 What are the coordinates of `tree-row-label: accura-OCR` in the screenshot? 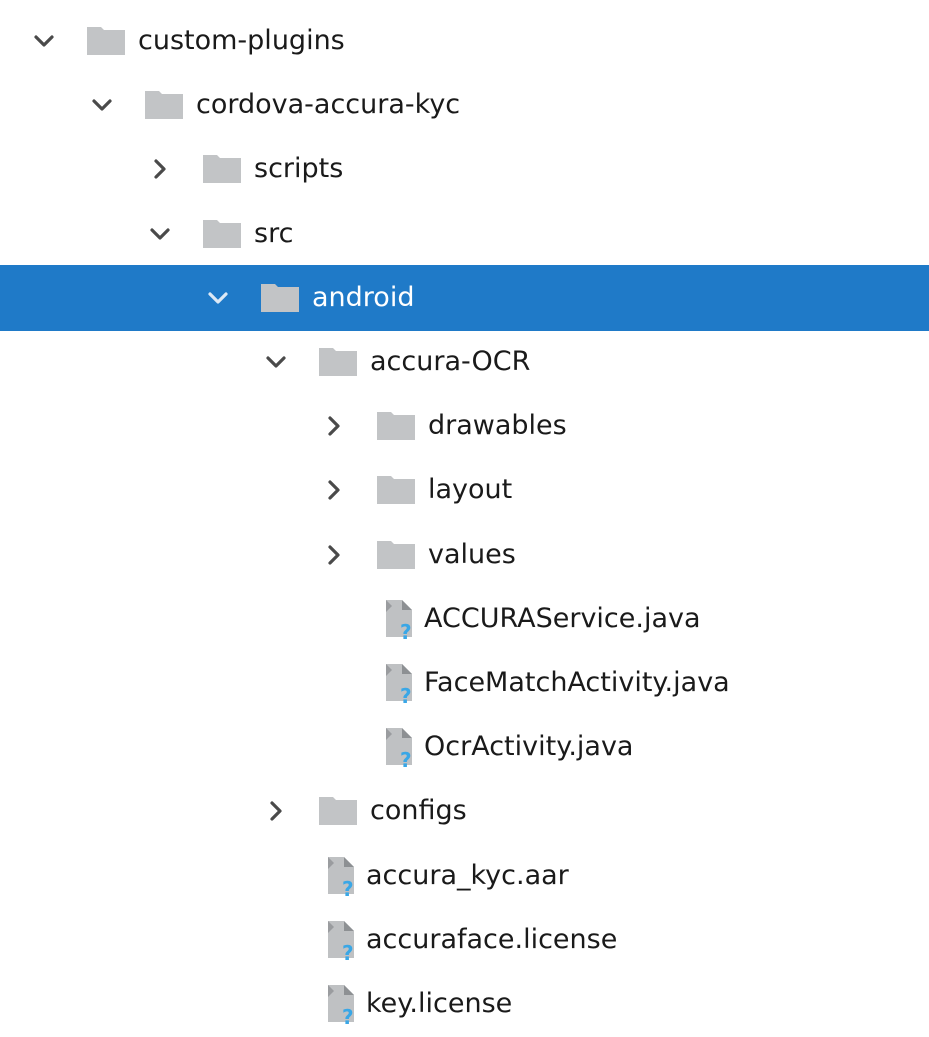 It's located at (450, 361).